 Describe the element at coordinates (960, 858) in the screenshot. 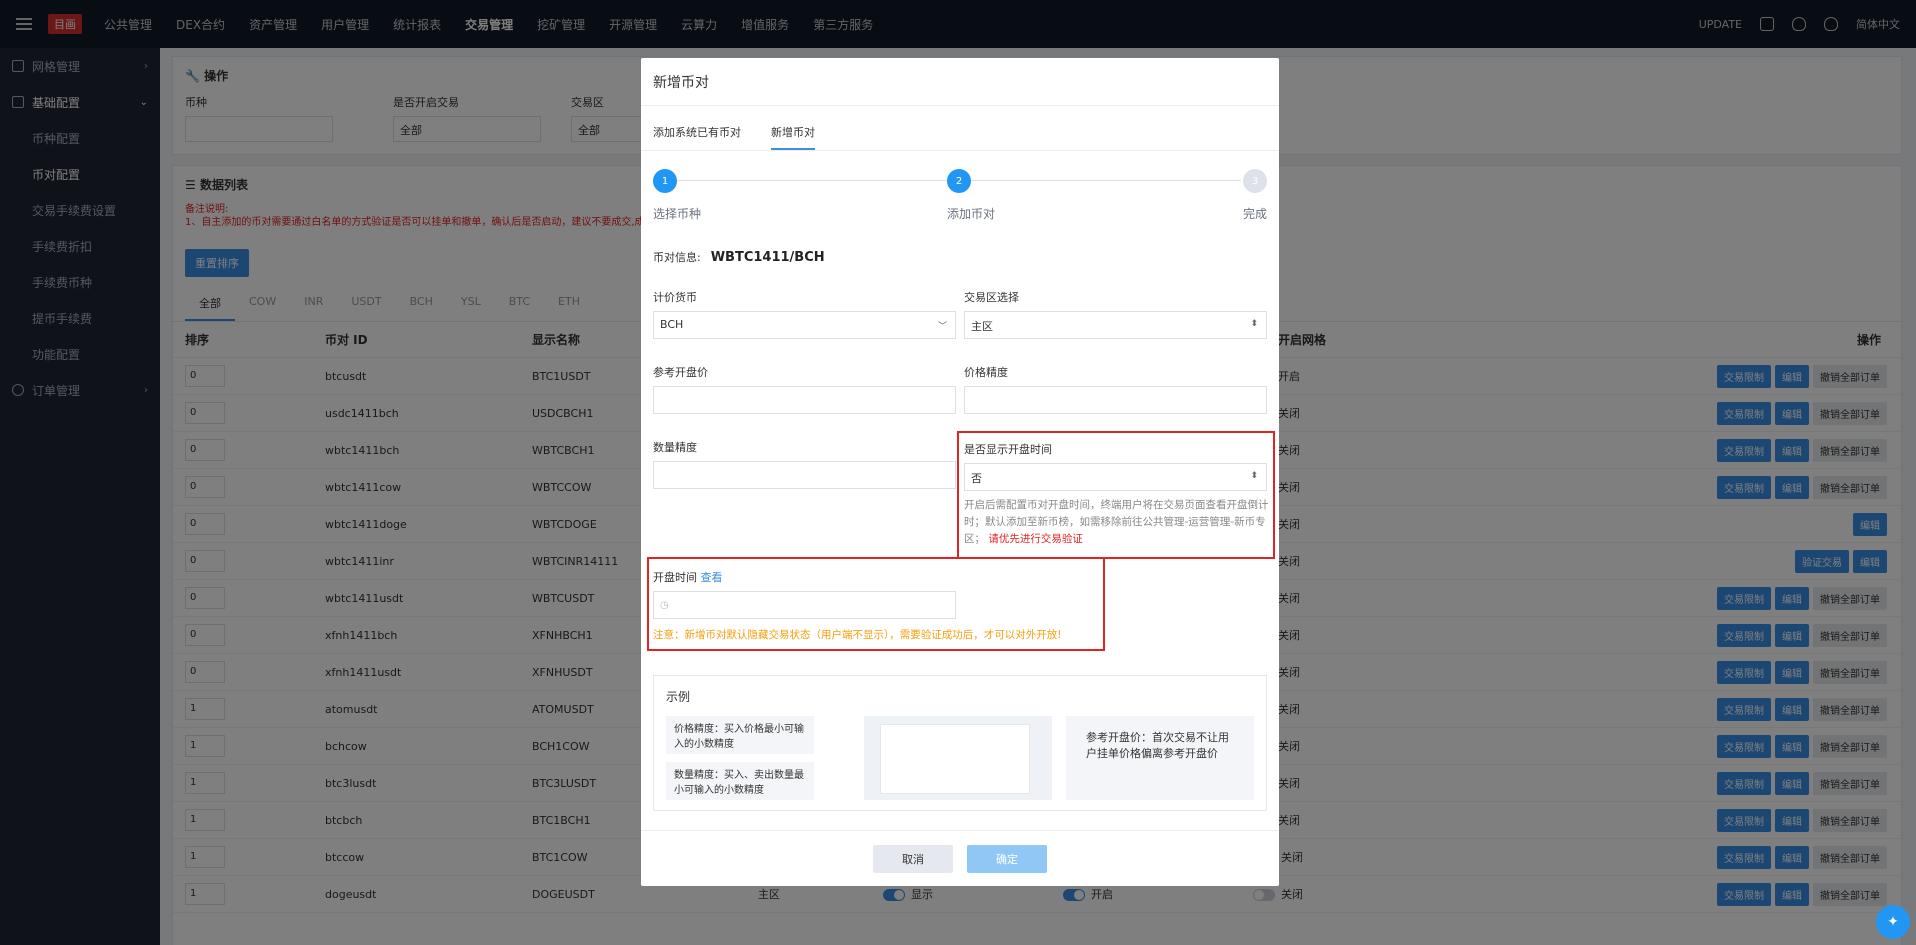

I see `modal-footer: 取消 确定` at that location.